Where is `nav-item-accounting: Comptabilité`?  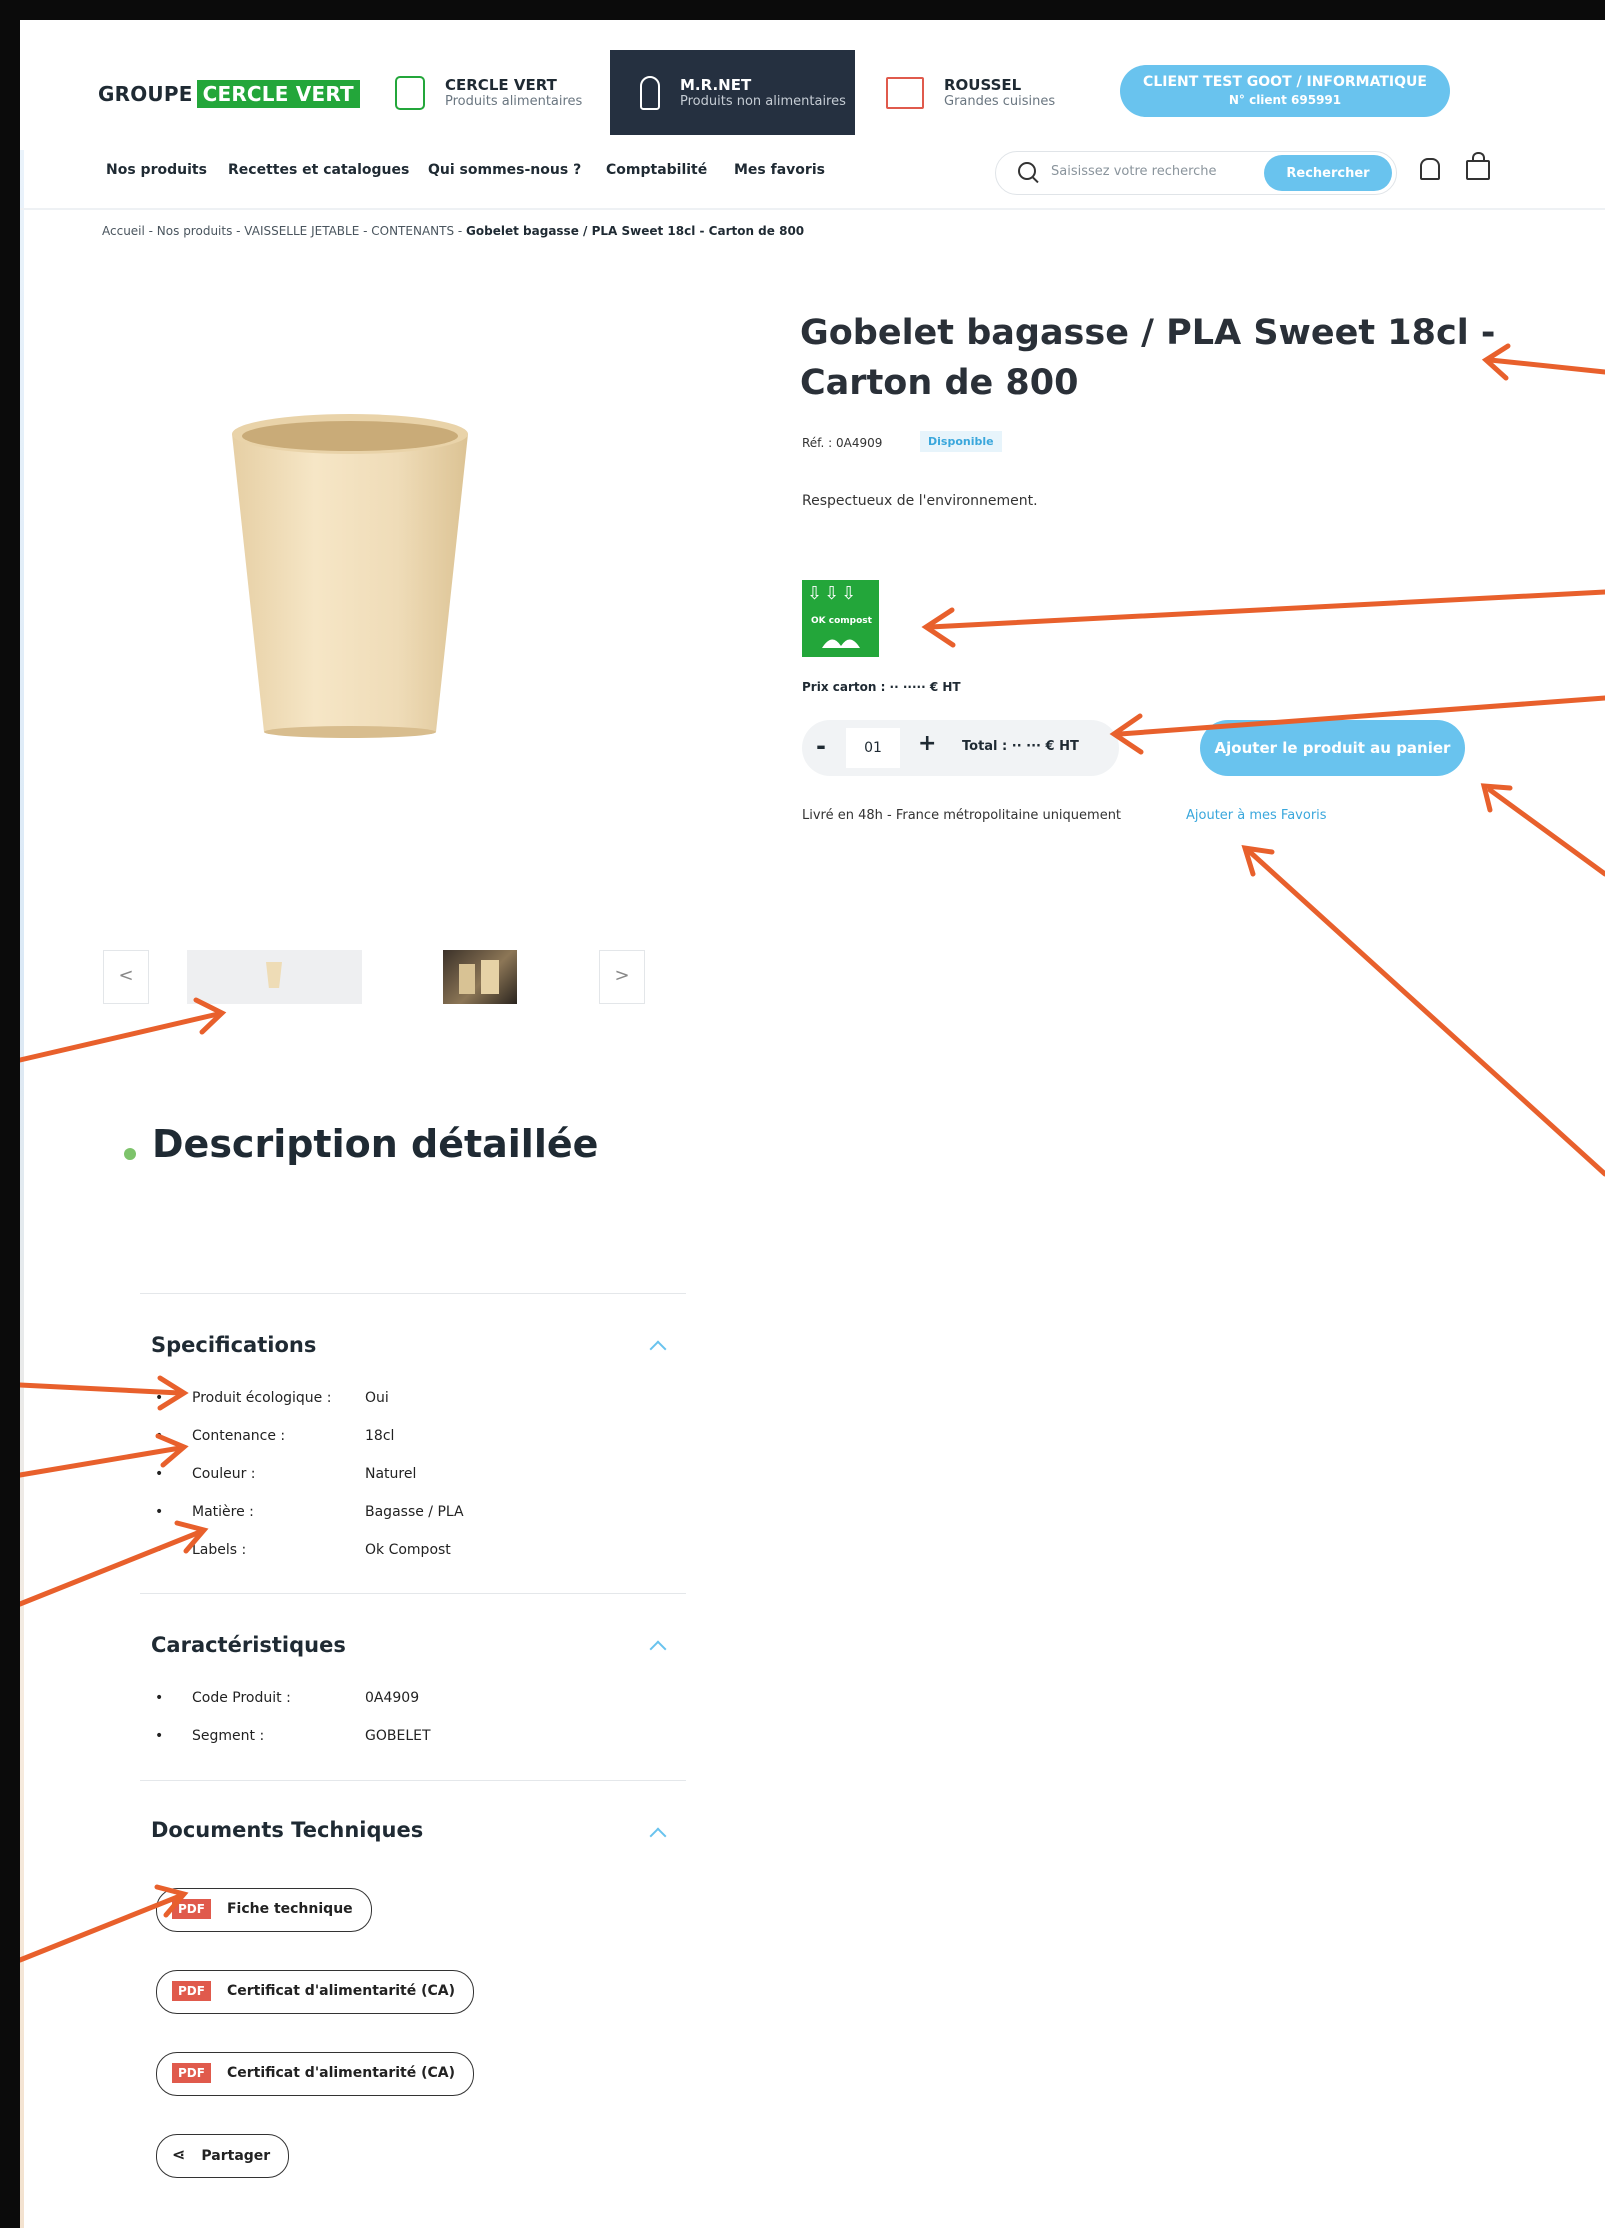 nav-item-accounting: Comptabilité is located at coordinates (656, 170).